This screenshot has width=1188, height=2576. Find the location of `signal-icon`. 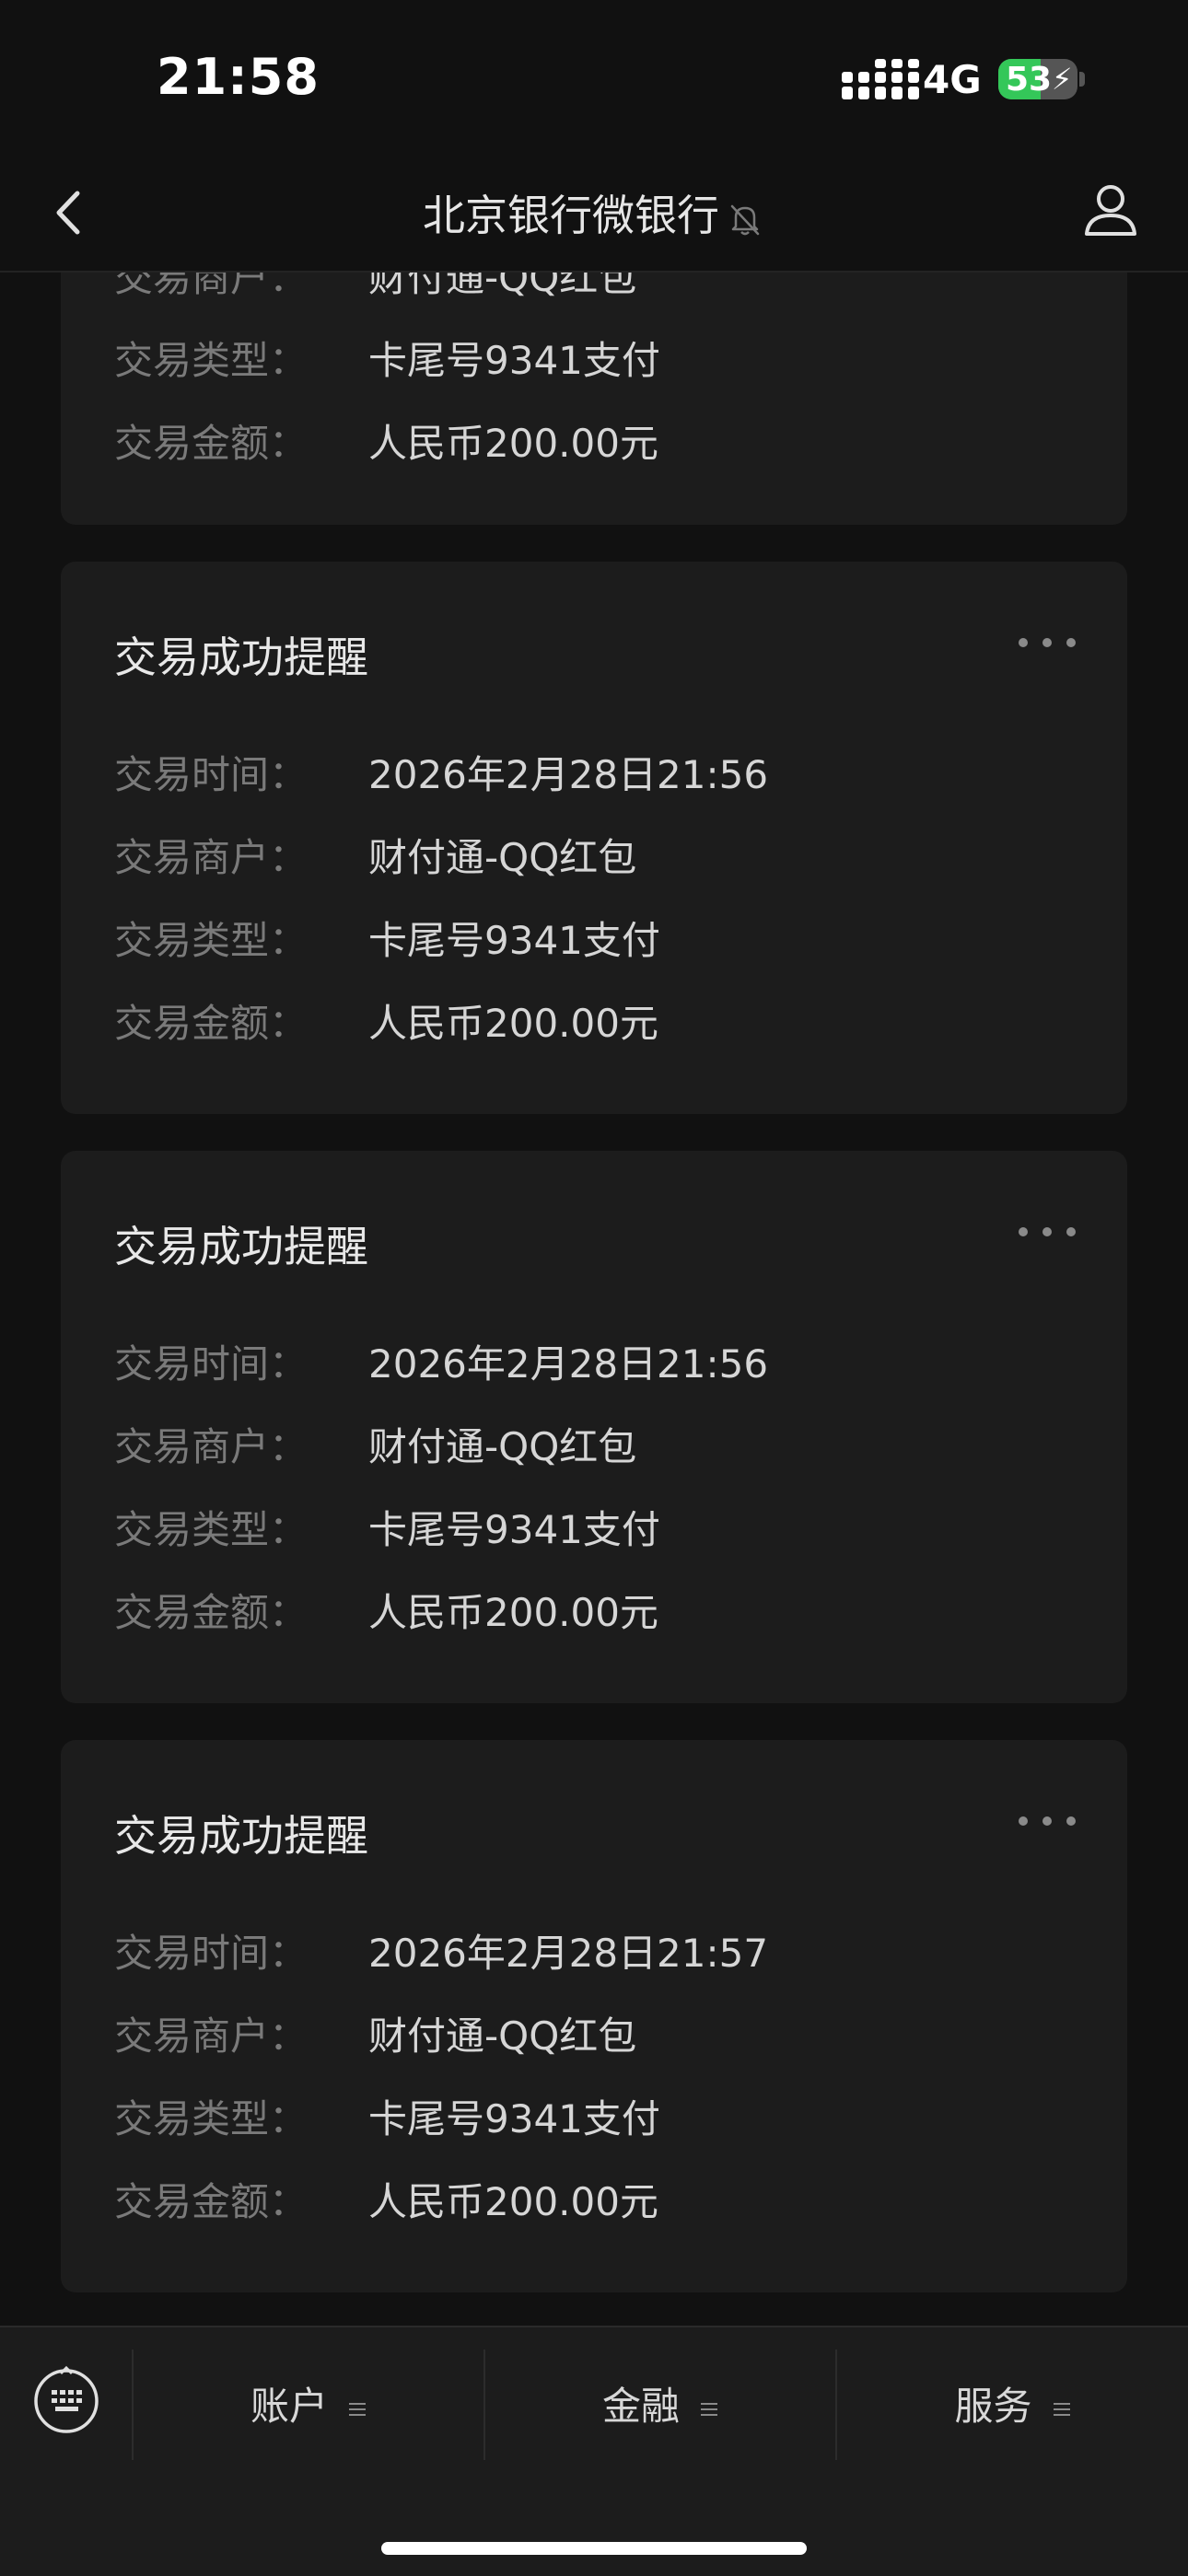

signal-icon is located at coordinates (880, 79).